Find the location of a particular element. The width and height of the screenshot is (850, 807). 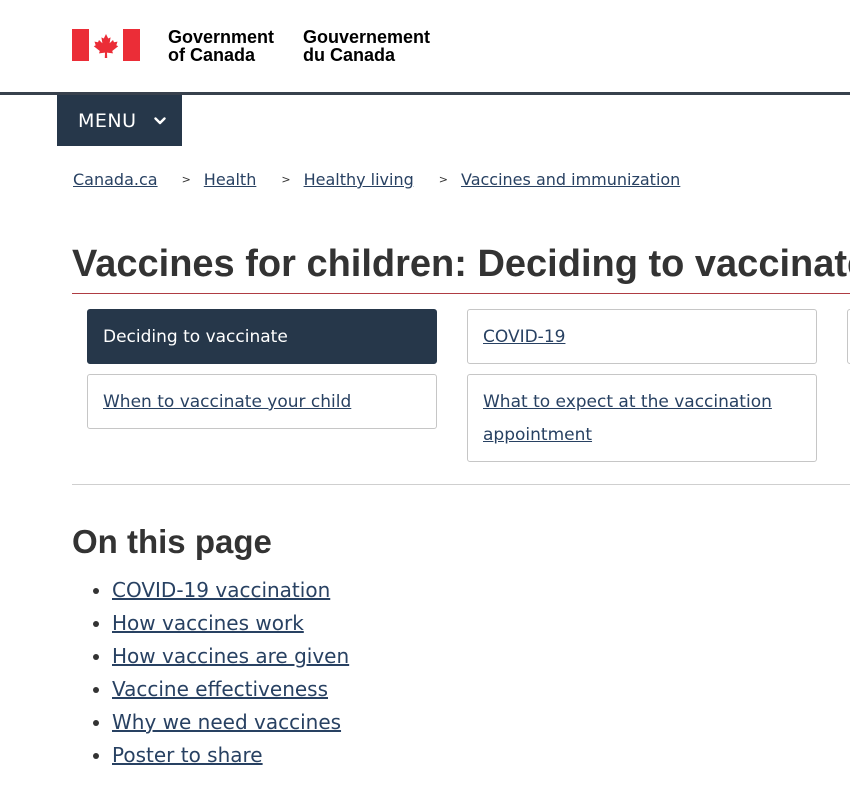

canada-flag-icon is located at coordinates (106, 45).